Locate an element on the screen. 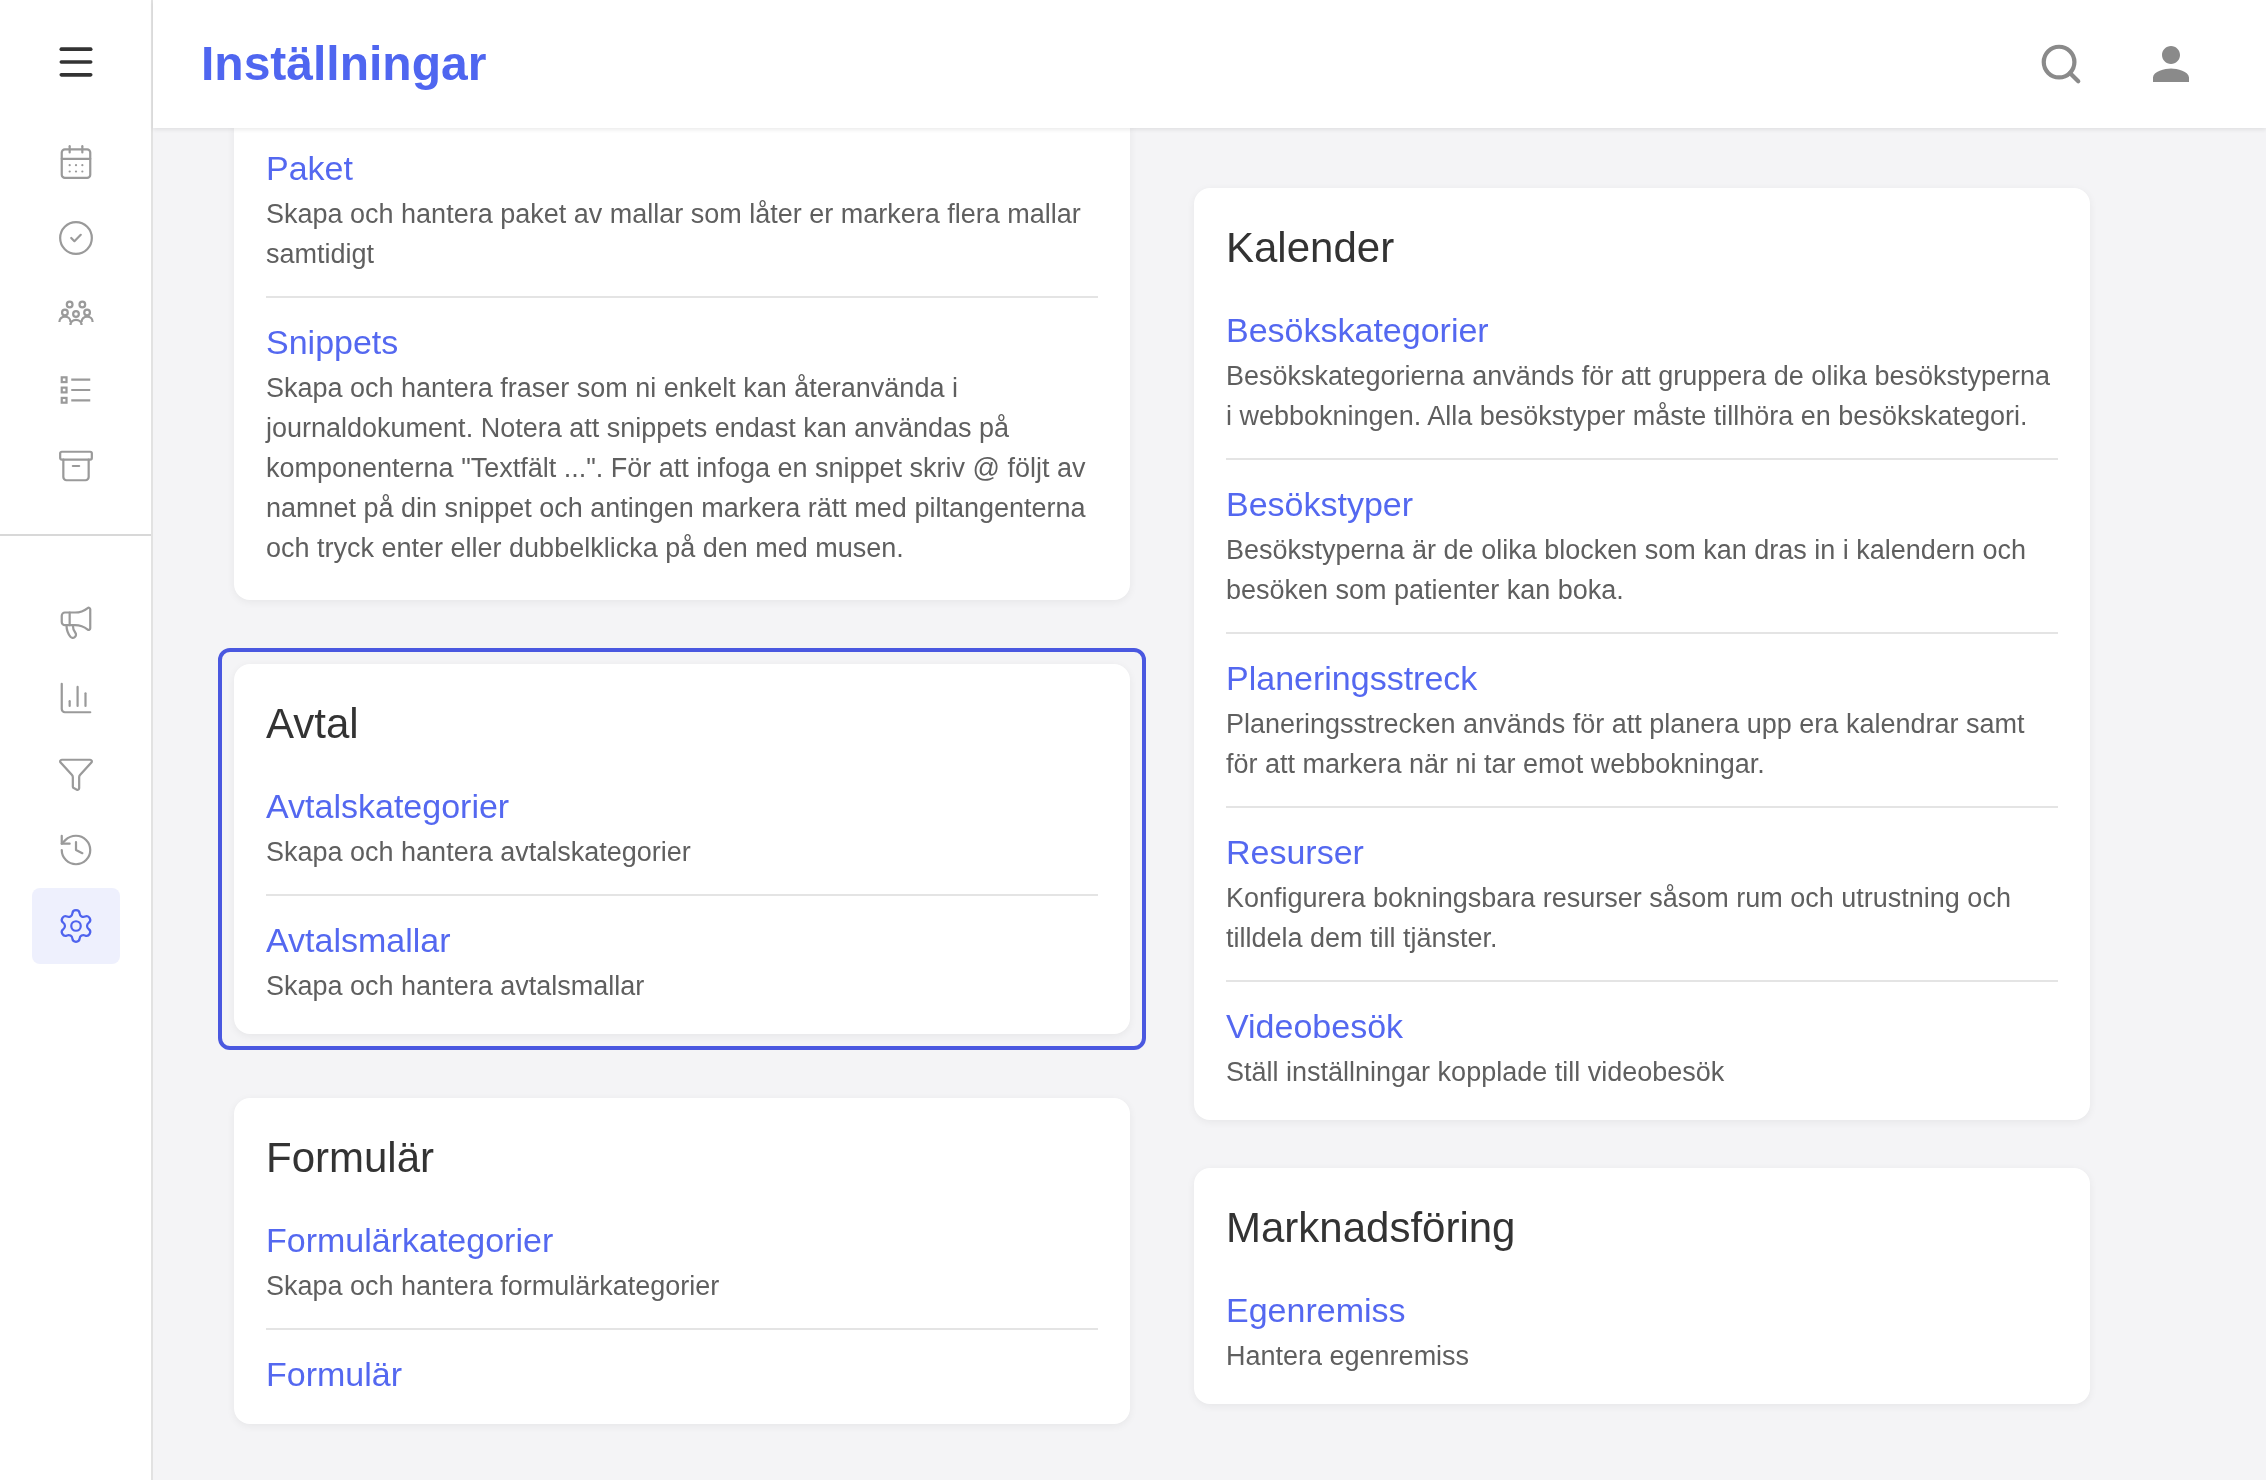 Image resolution: width=2266 pixels, height=1480 pixels. setting-link: Besökstyper is located at coordinates (1642, 504).